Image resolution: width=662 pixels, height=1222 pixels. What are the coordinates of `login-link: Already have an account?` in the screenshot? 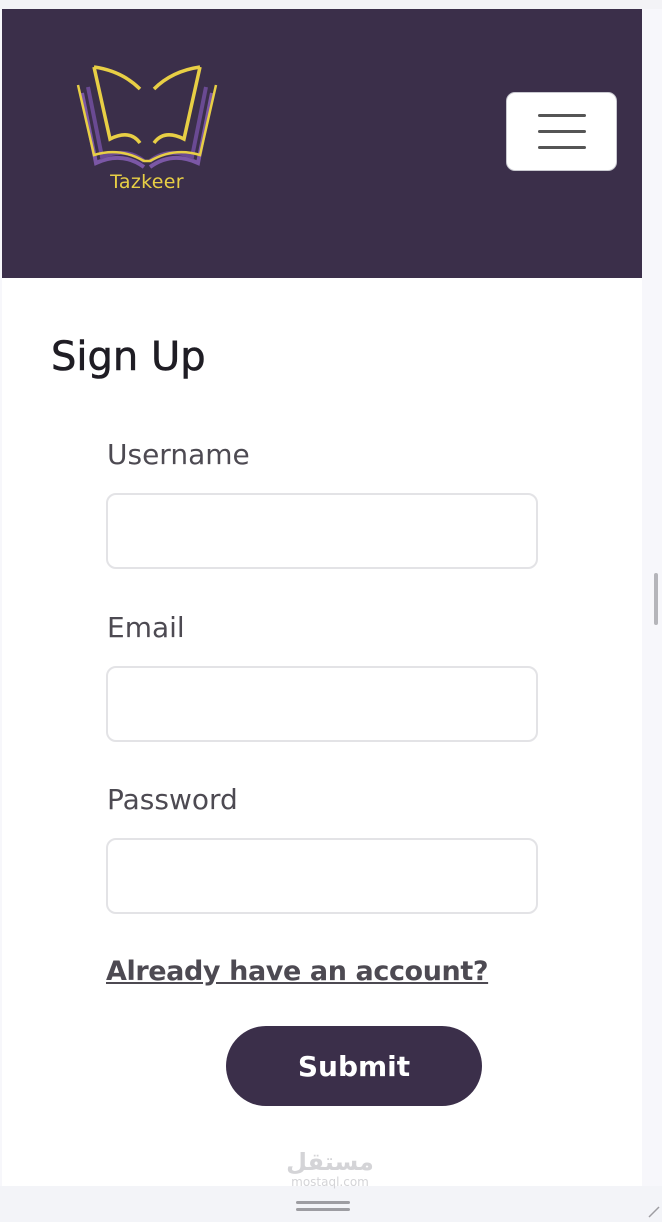 It's located at (297, 972).